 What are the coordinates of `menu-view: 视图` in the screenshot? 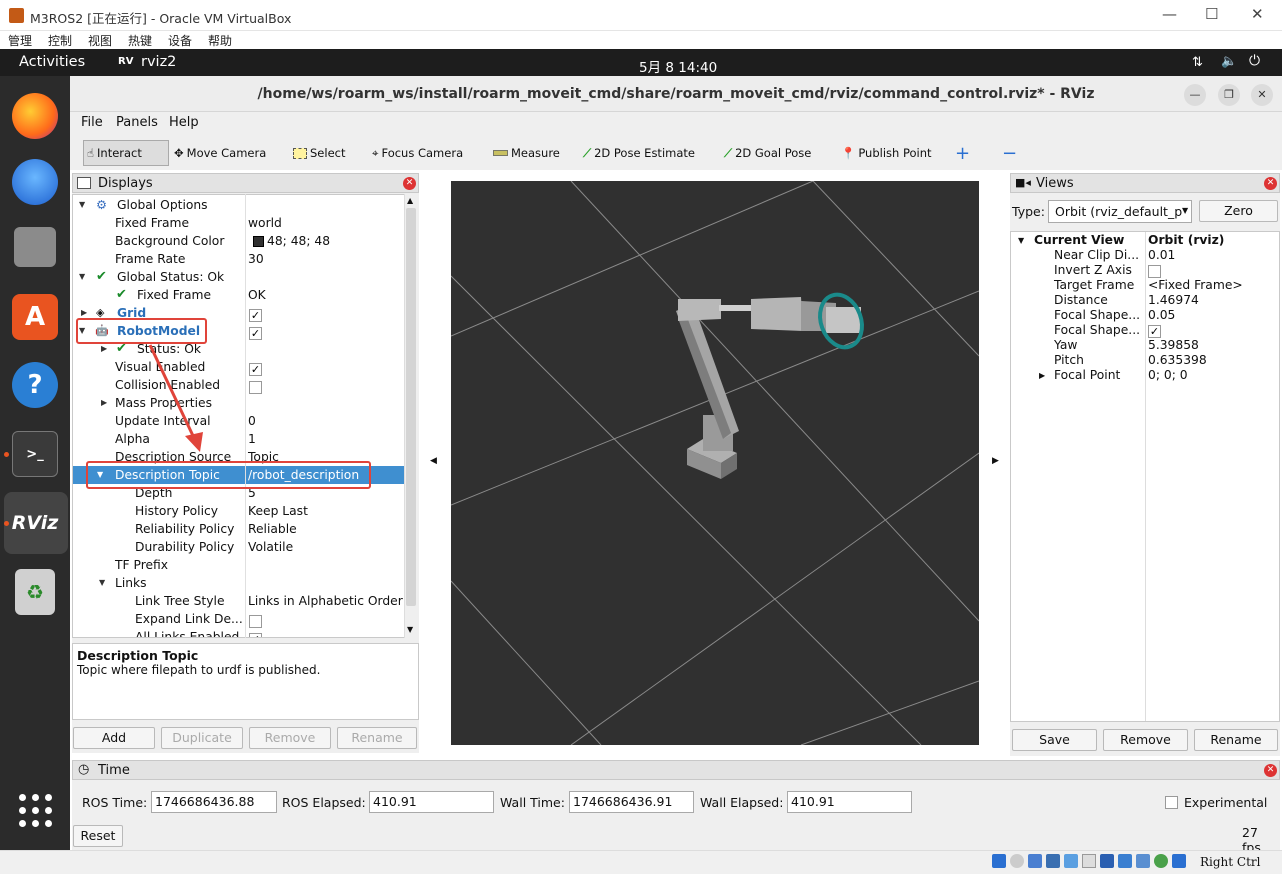 It's located at (100, 40).